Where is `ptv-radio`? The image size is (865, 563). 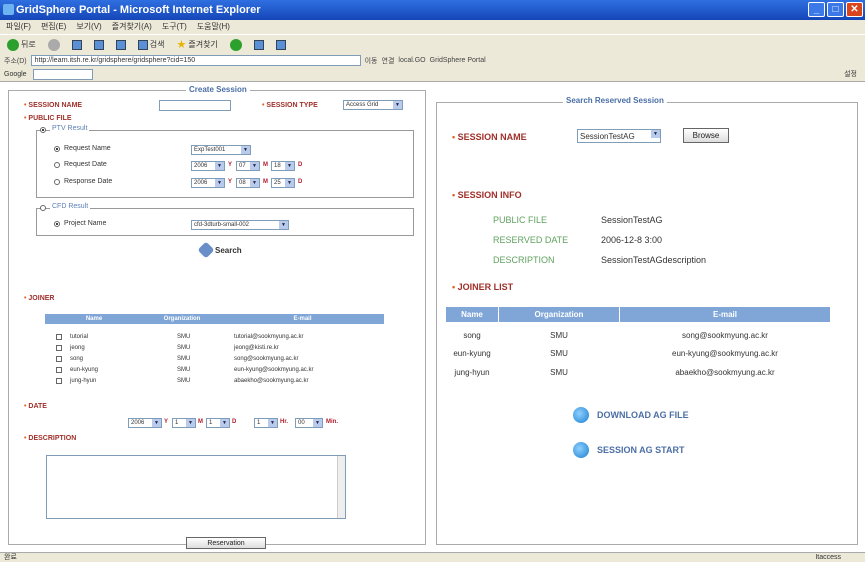 ptv-radio is located at coordinates (43, 130).